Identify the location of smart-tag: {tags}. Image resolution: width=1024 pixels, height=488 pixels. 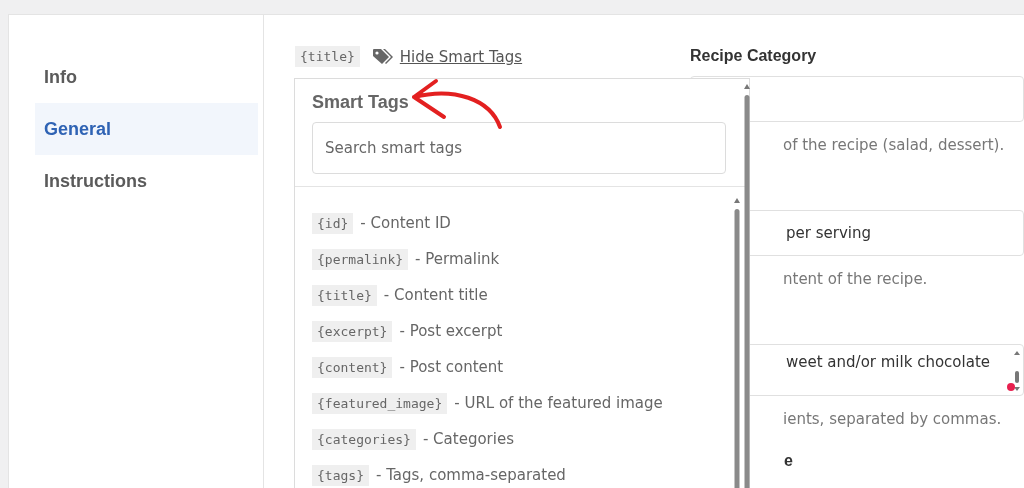
(340, 475).